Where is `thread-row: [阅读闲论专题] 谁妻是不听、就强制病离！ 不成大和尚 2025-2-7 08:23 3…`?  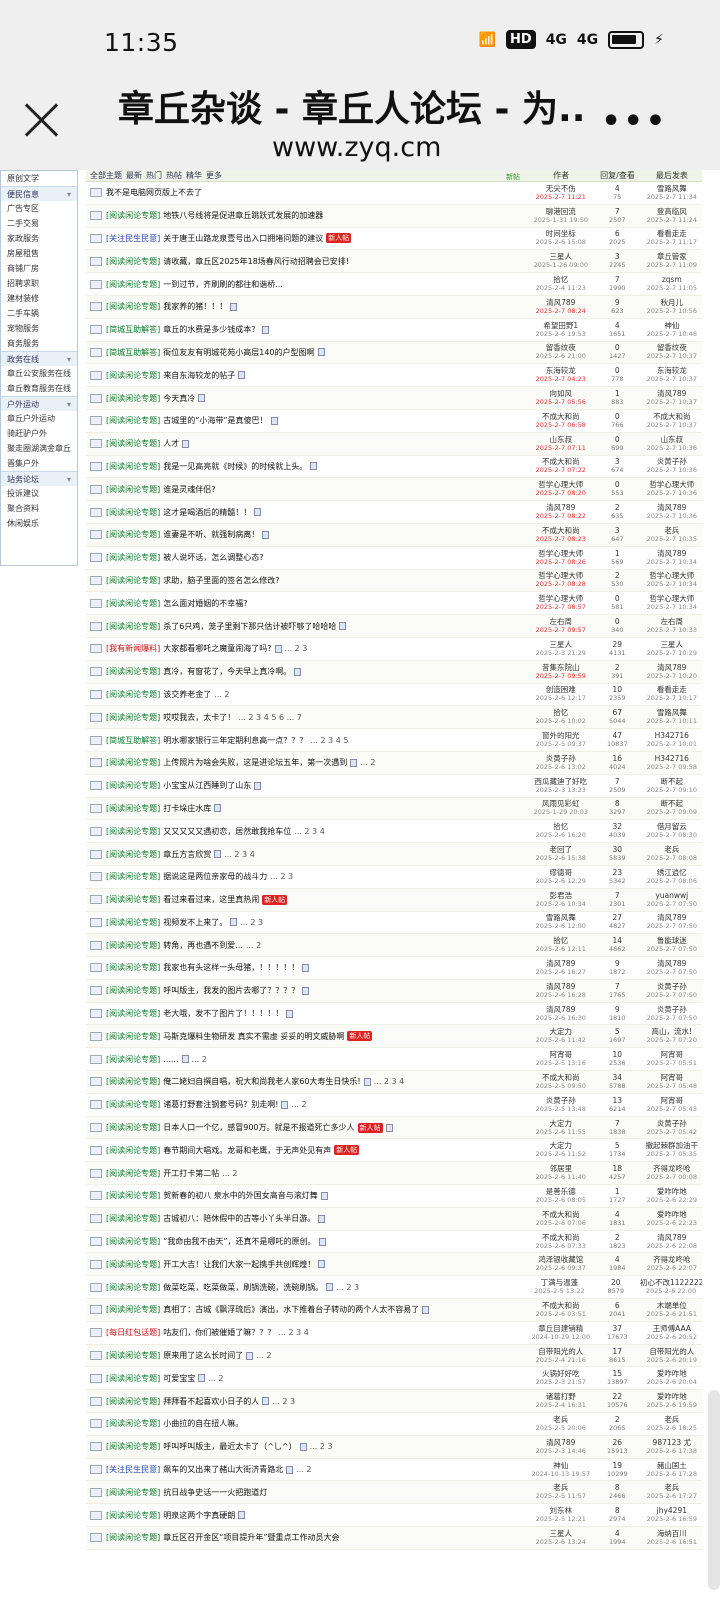 thread-row: [阅读闲论专题] 谁妻是不听、就强制病离！ 不成大和尚 2025-2-7 08:23 3… is located at coordinates (394, 535).